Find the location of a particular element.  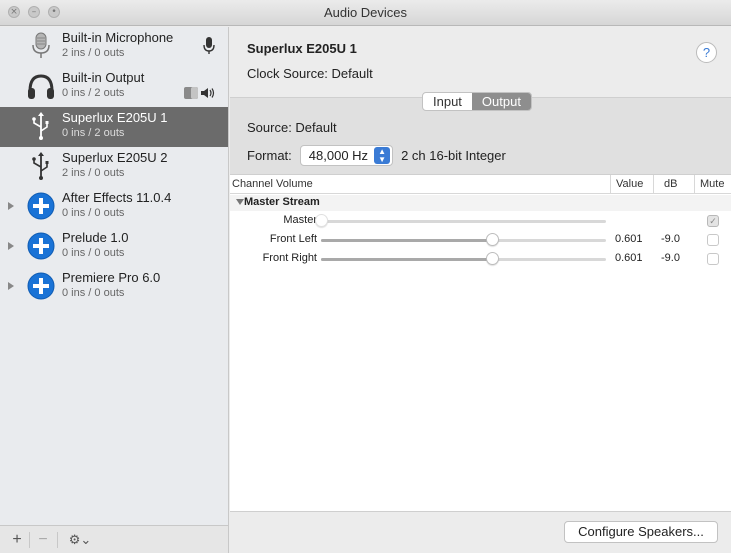

channel-label: Front Left is located at coordinates (293, 239).